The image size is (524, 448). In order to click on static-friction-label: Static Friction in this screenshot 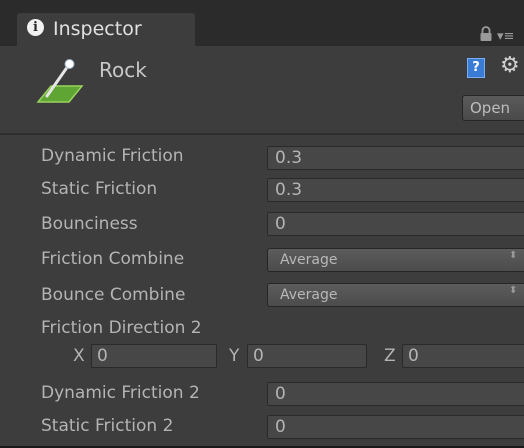, I will do `click(99, 189)`.